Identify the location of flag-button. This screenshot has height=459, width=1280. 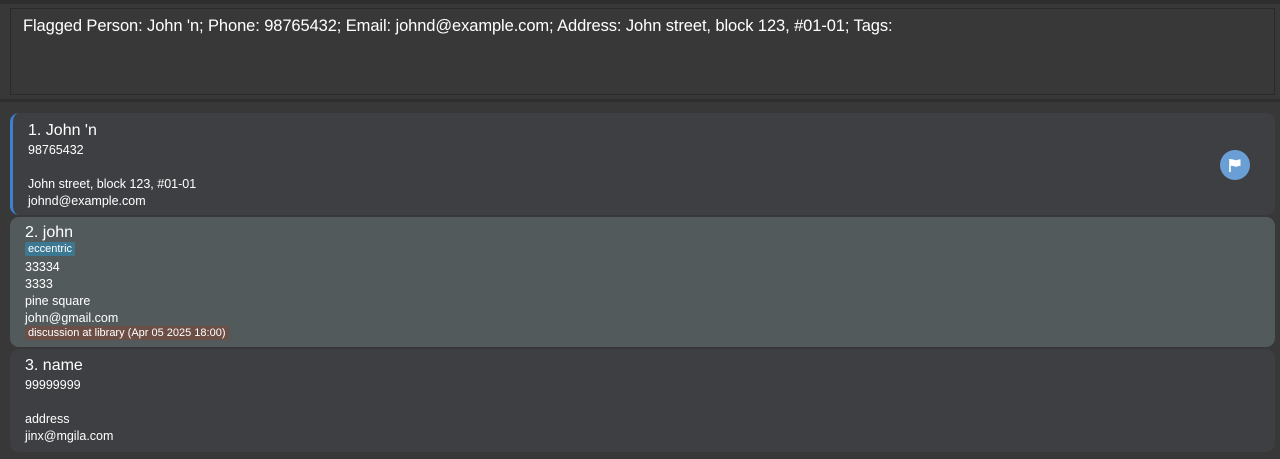
(1235, 165).